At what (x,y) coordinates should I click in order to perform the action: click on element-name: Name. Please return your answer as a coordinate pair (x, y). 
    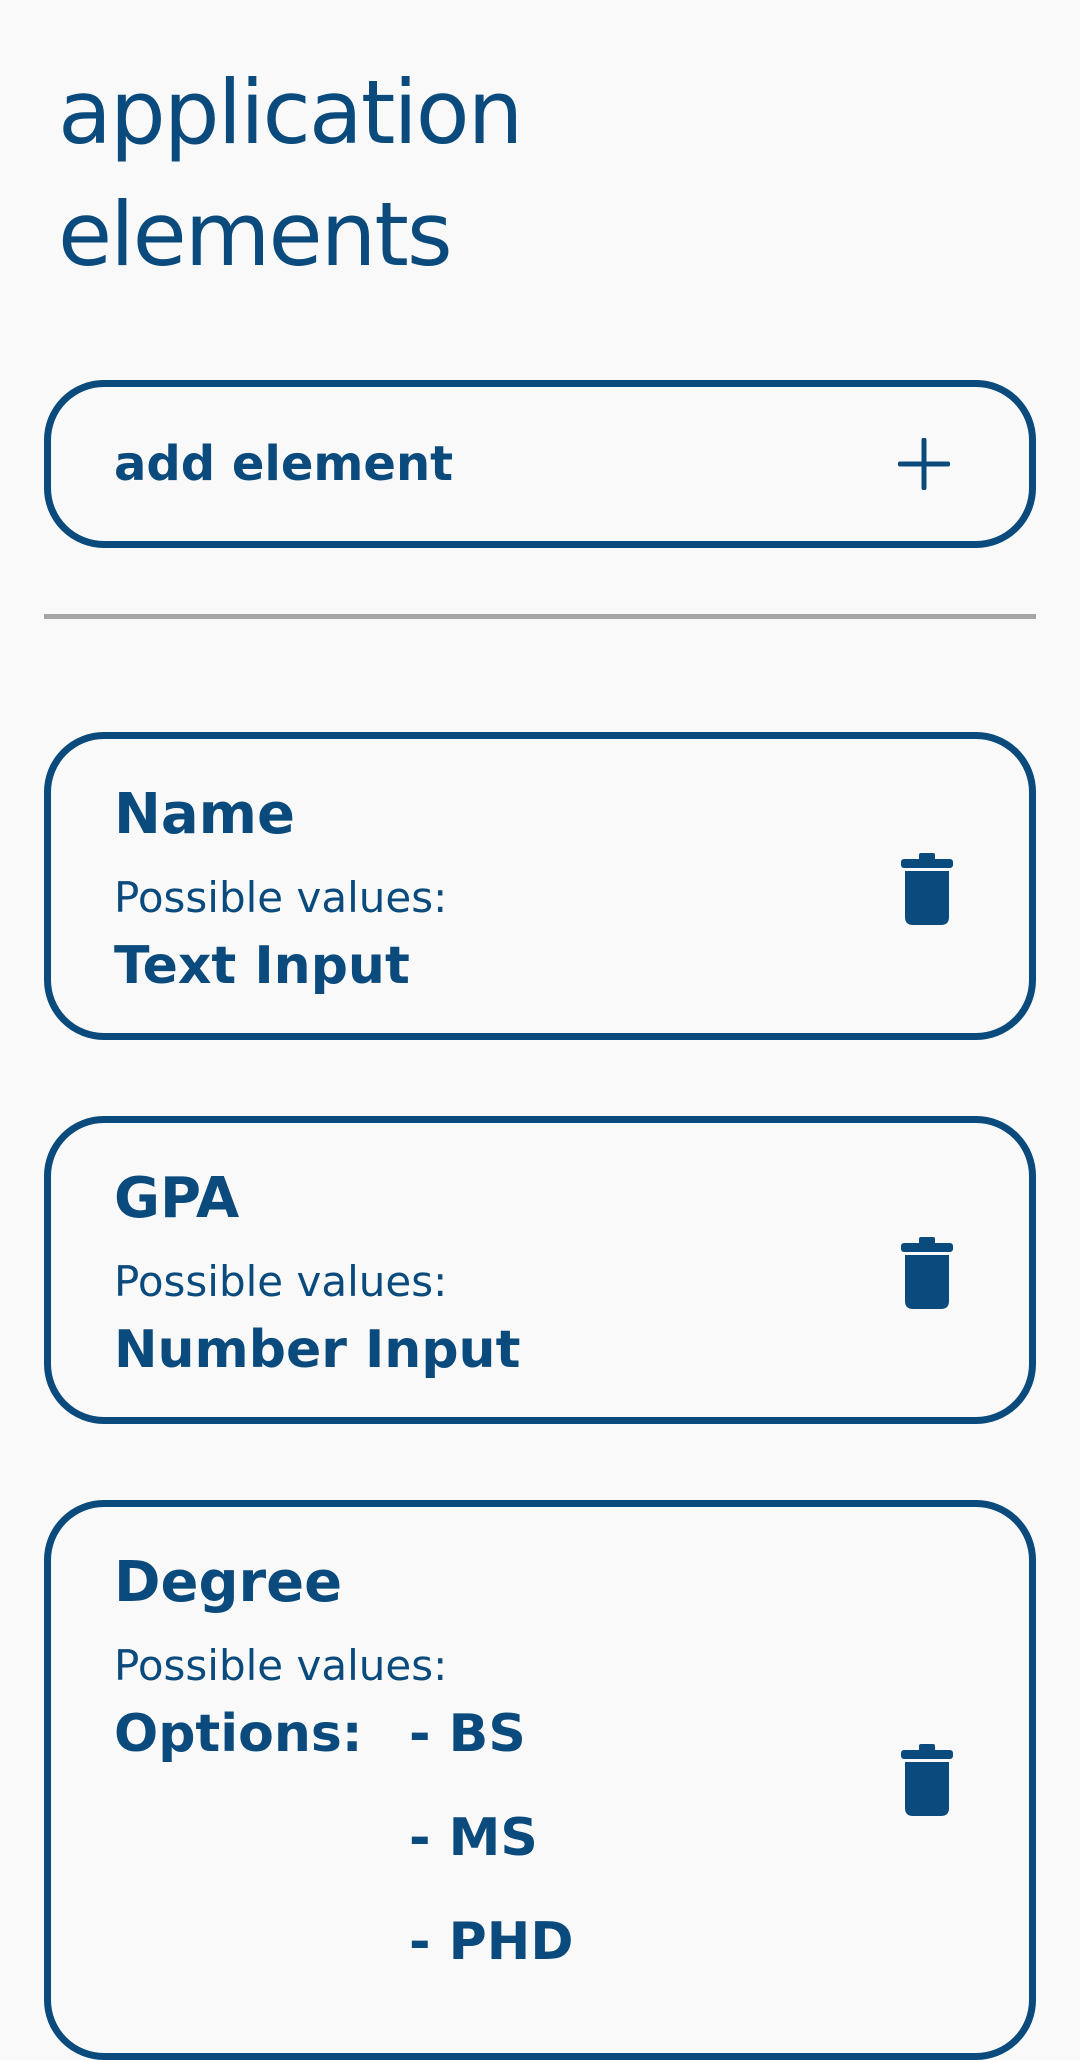
    Looking at the image, I should click on (204, 814).